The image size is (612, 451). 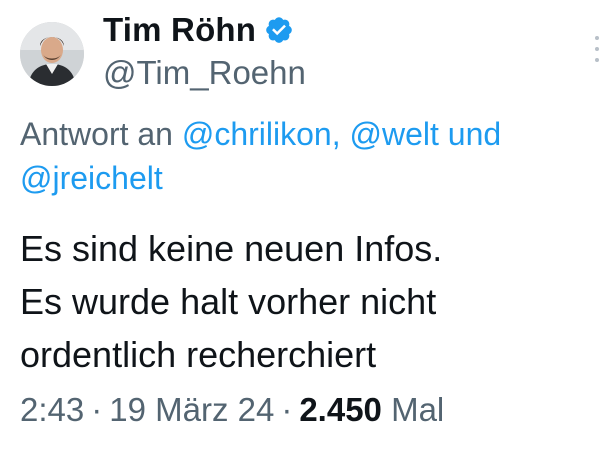 I want to click on tweet-time: 2:43, so click(x=52, y=409).